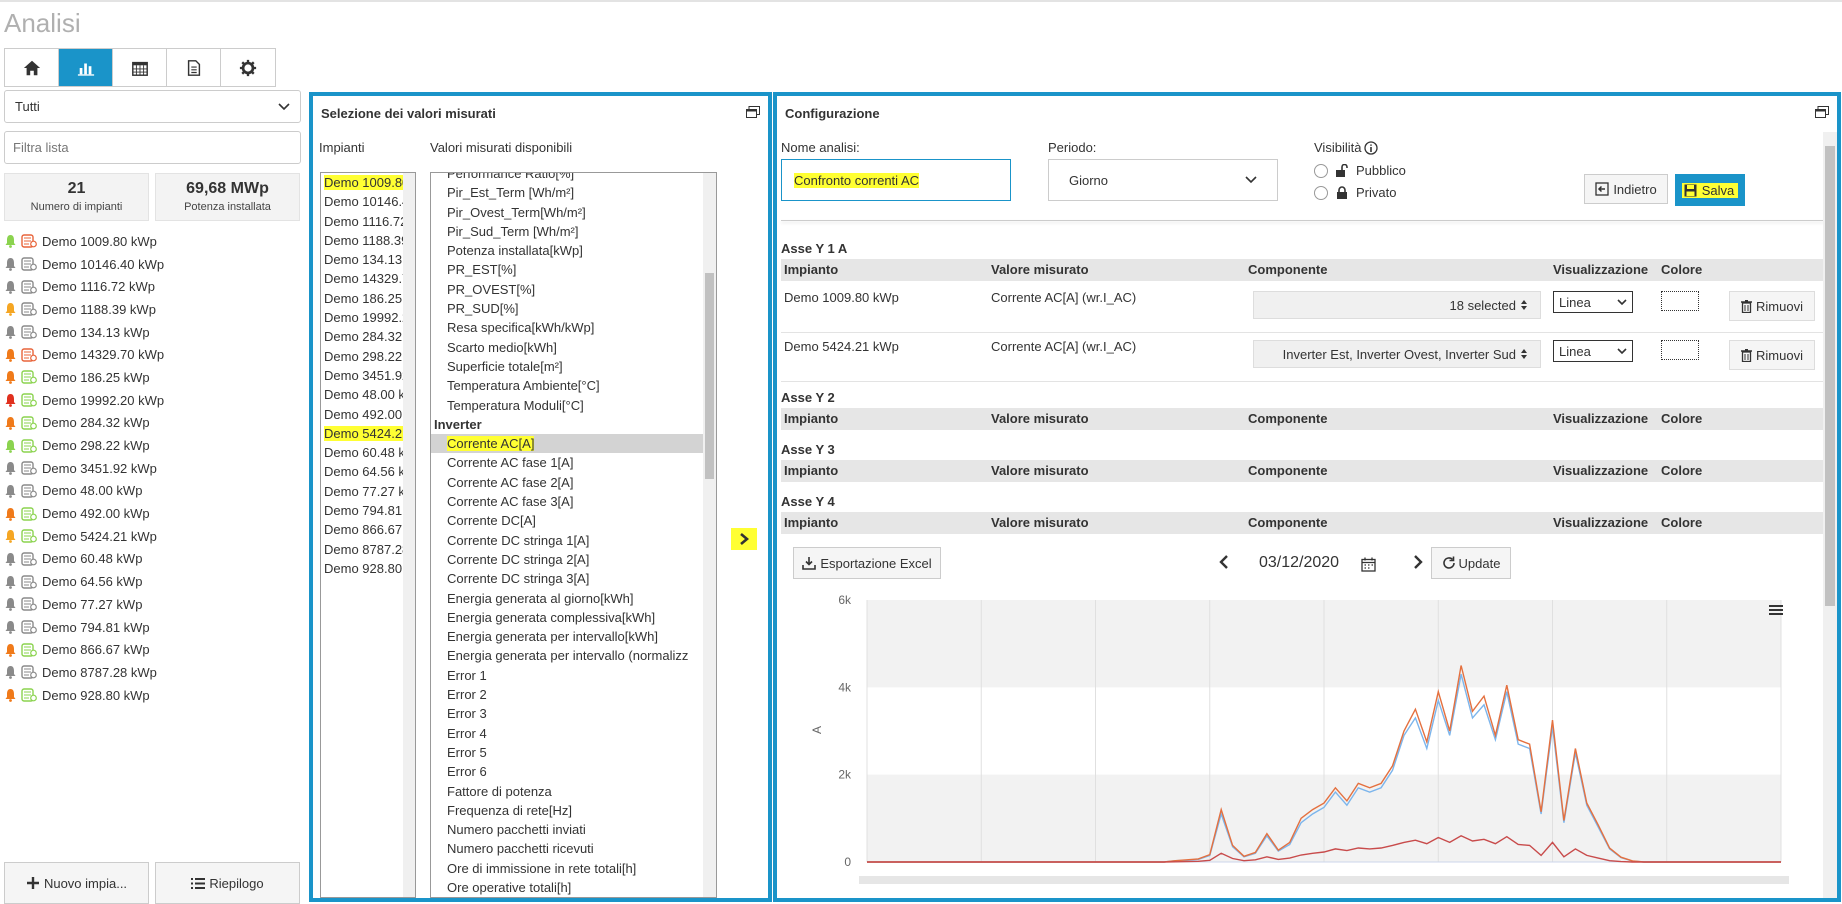 Image resolution: width=1842 pixels, height=904 pixels. What do you see at coordinates (1626, 189) in the screenshot?
I see `back-button: Indietro` at bounding box center [1626, 189].